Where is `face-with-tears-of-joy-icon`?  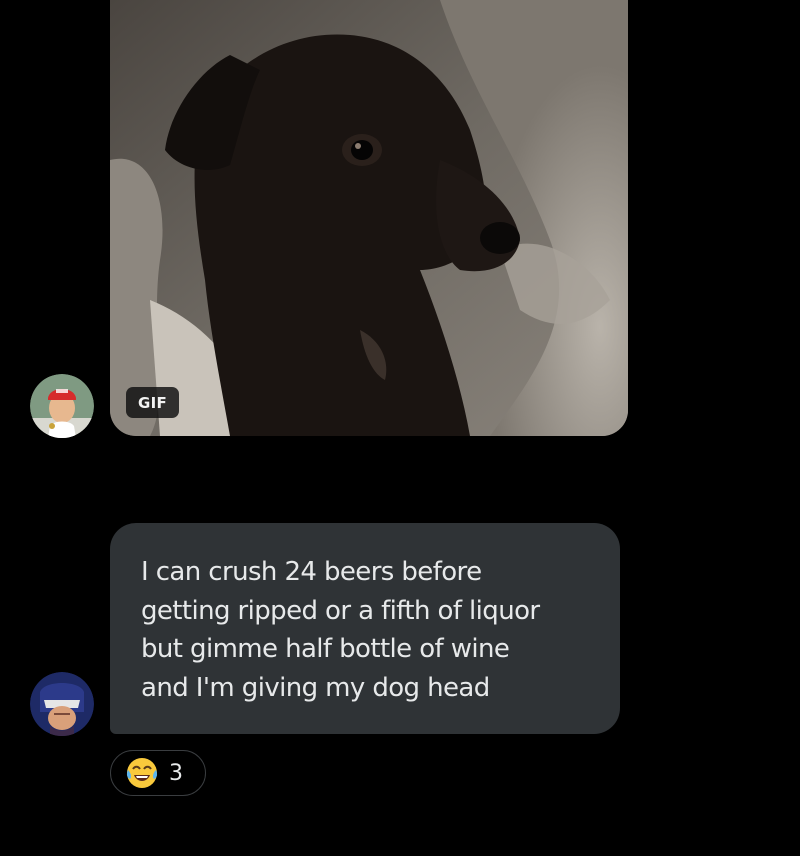
face-with-tears-of-joy-icon is located at coordinates (142, 773).